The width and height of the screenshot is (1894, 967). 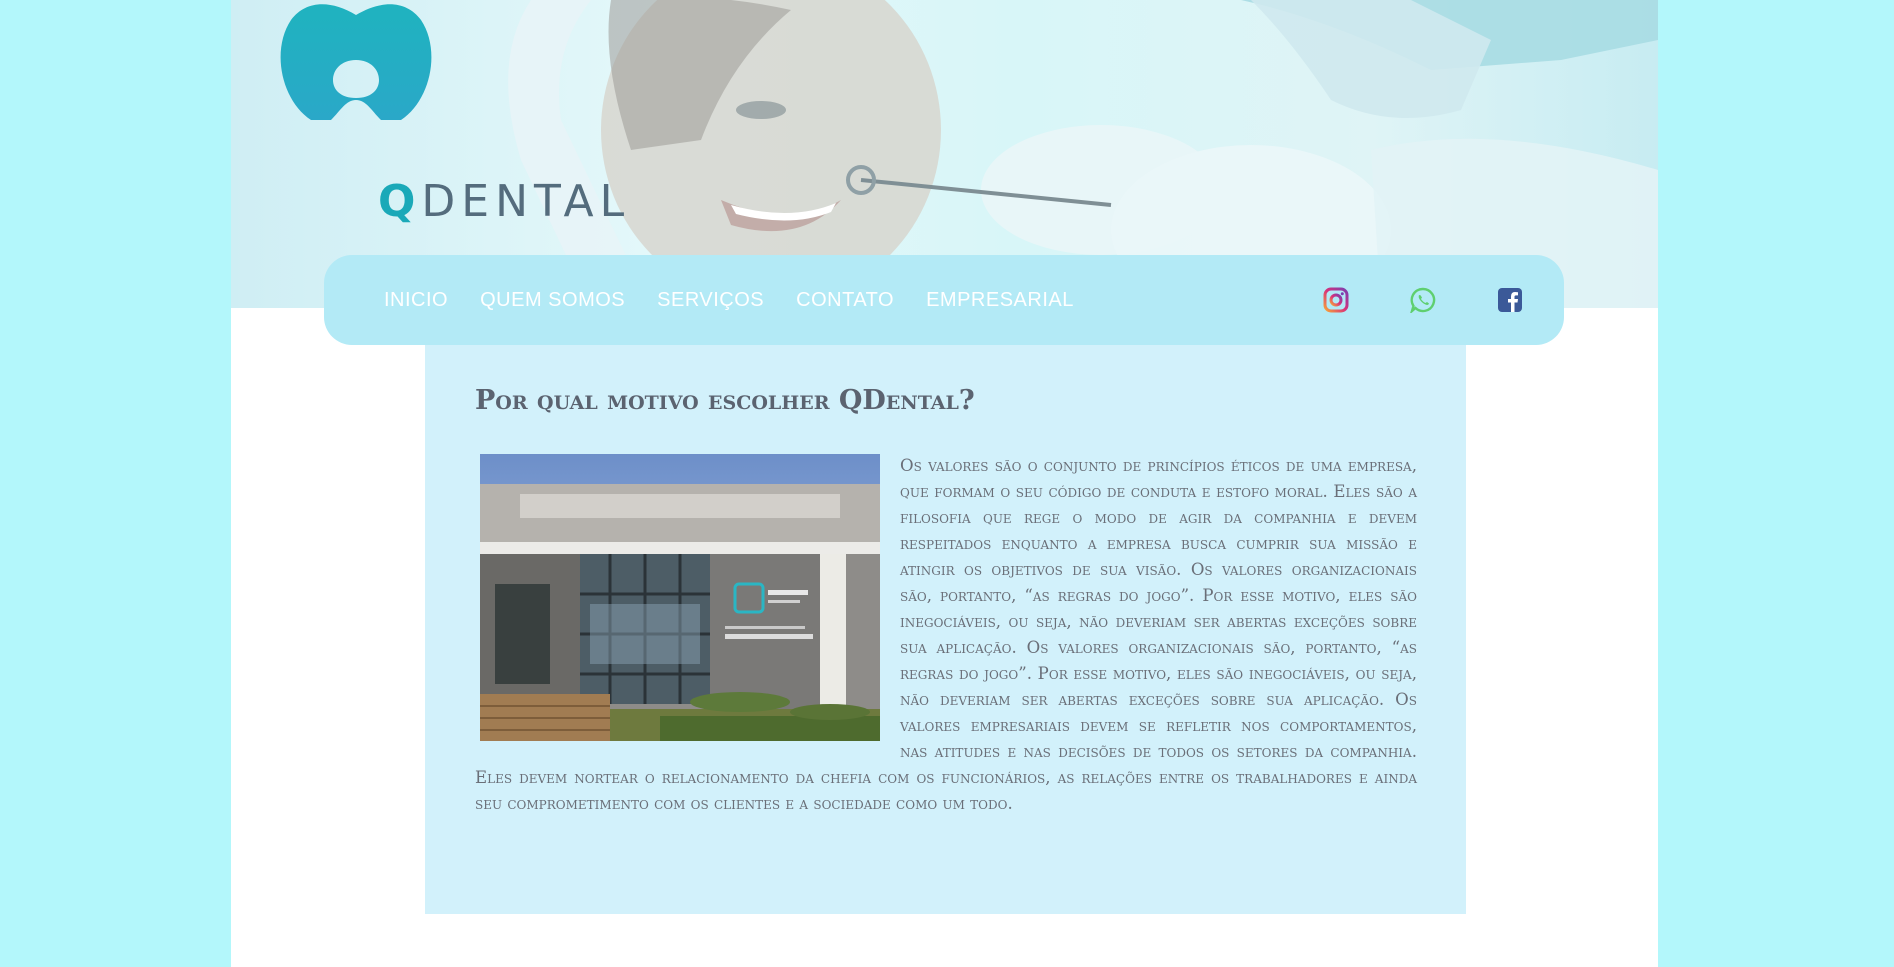 What do you see at coordinates (1000, 300) in the screenshot?
I see `nav-item-empresarial: EMPRESARIAL` at bounding box center [1000, 300].